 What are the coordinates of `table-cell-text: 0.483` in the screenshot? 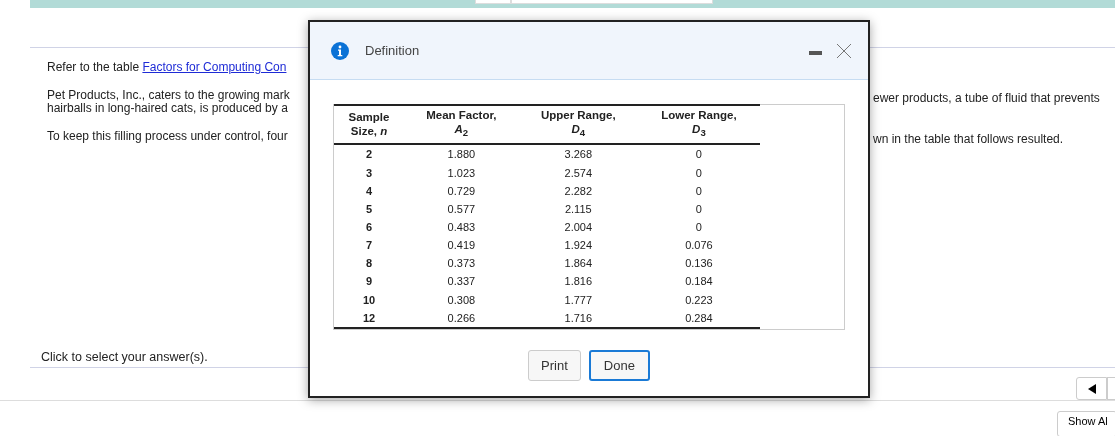 It's located at (461, 227).